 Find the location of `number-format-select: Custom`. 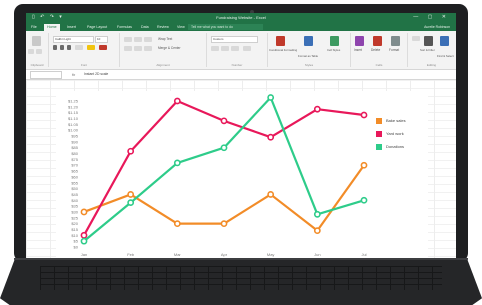

number-format-select: Custom is located at coordinates (234, 39).